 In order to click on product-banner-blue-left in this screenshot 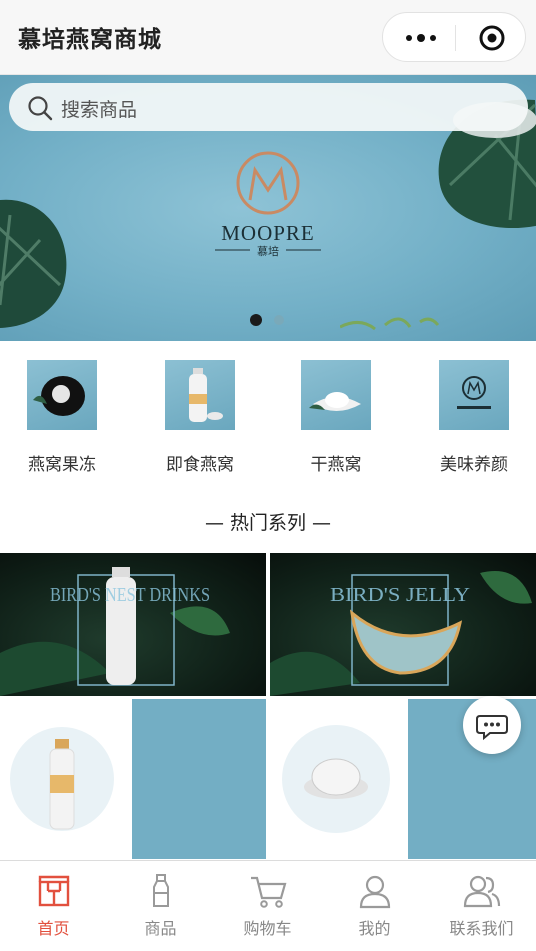, I will do `click(199, 779)`.